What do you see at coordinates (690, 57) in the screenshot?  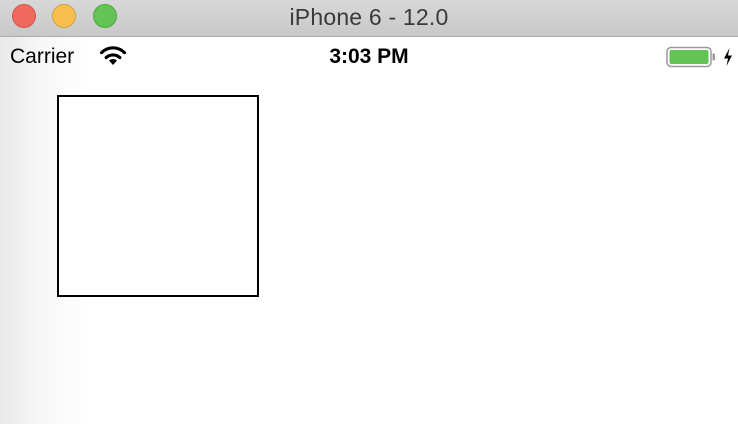 I see `battery-icon` at bounding box center [690, 57].